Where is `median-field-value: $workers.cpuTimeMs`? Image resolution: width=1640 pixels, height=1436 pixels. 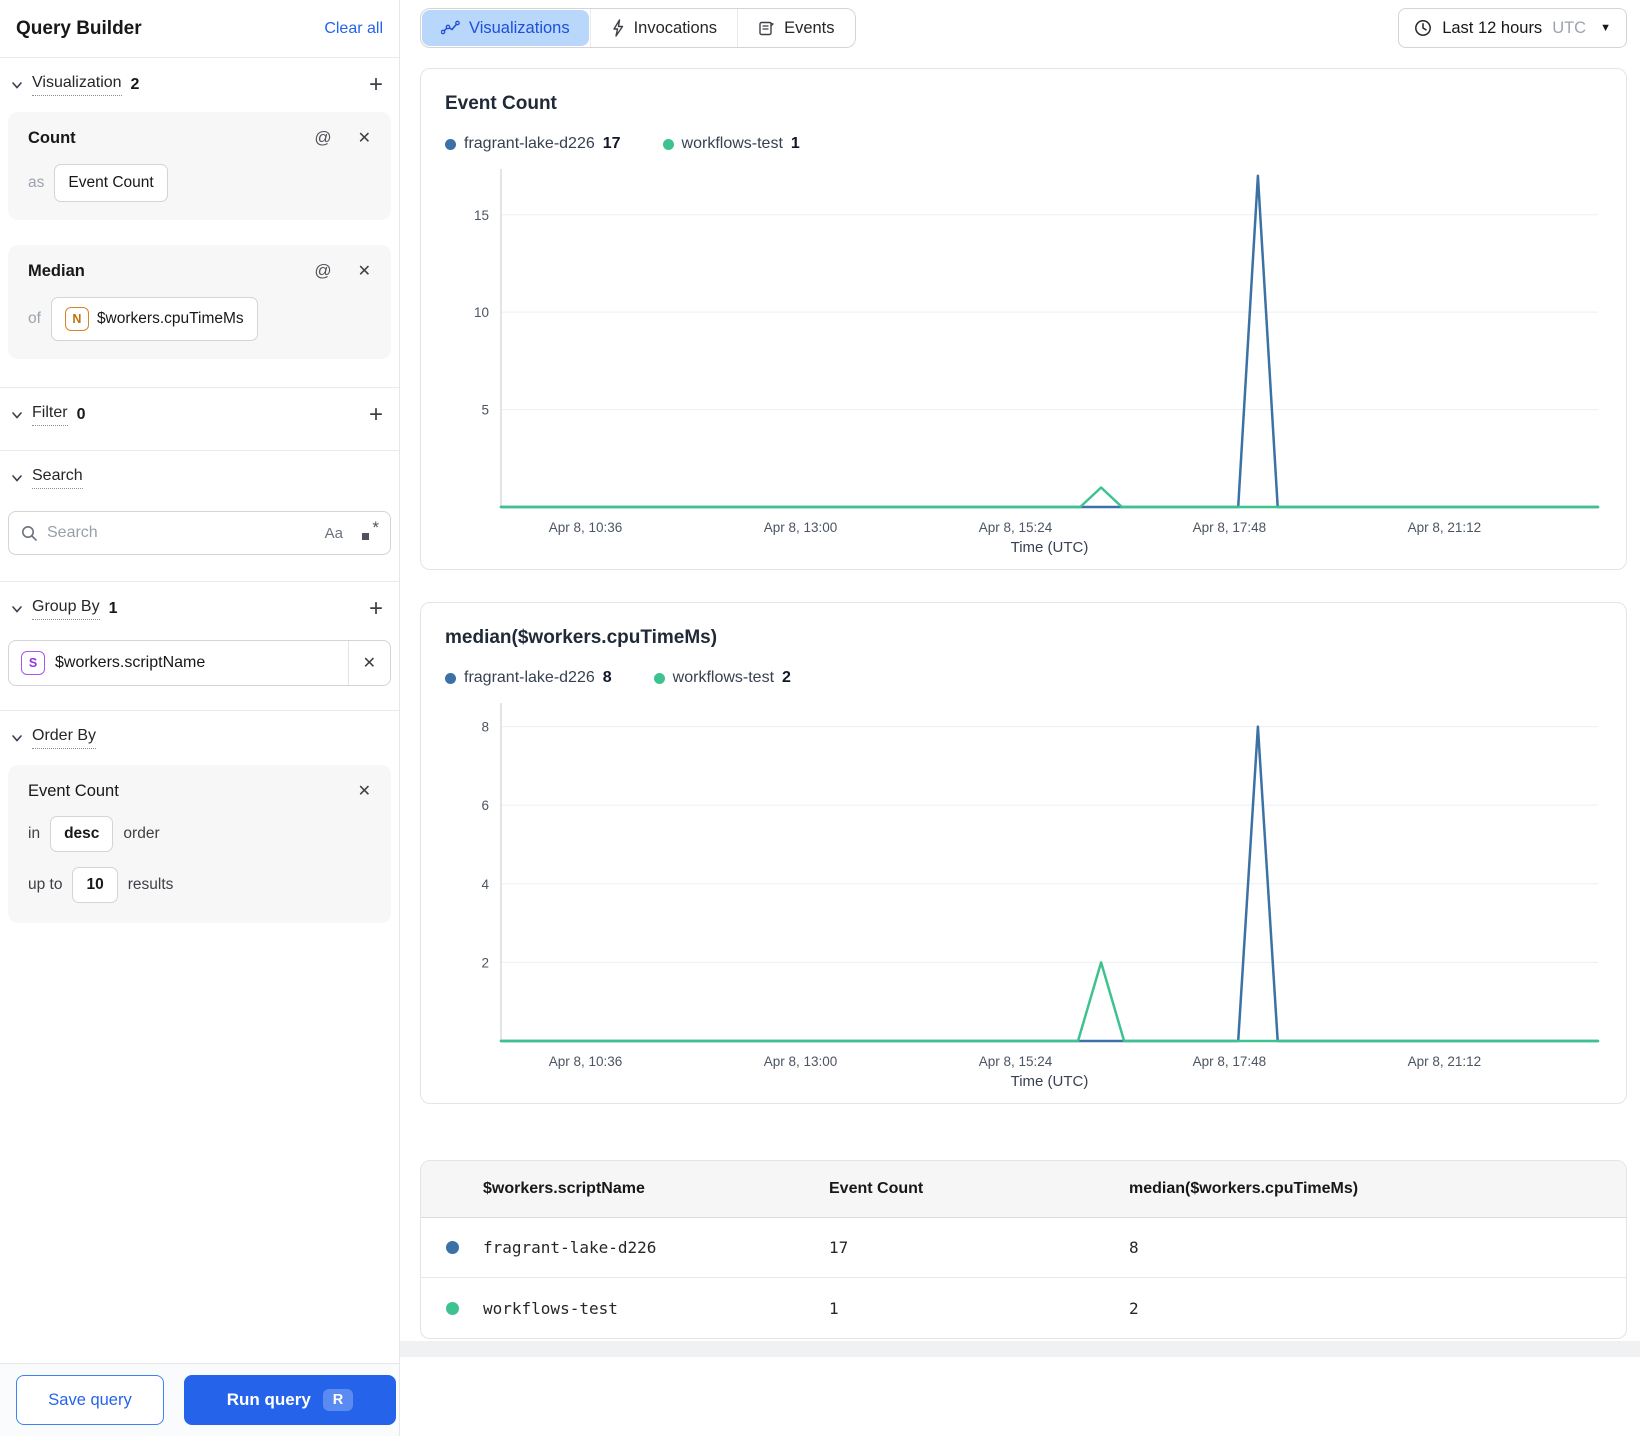
median-field-value: $workers.cpuTimeMs is located at coordinates (170, 318).